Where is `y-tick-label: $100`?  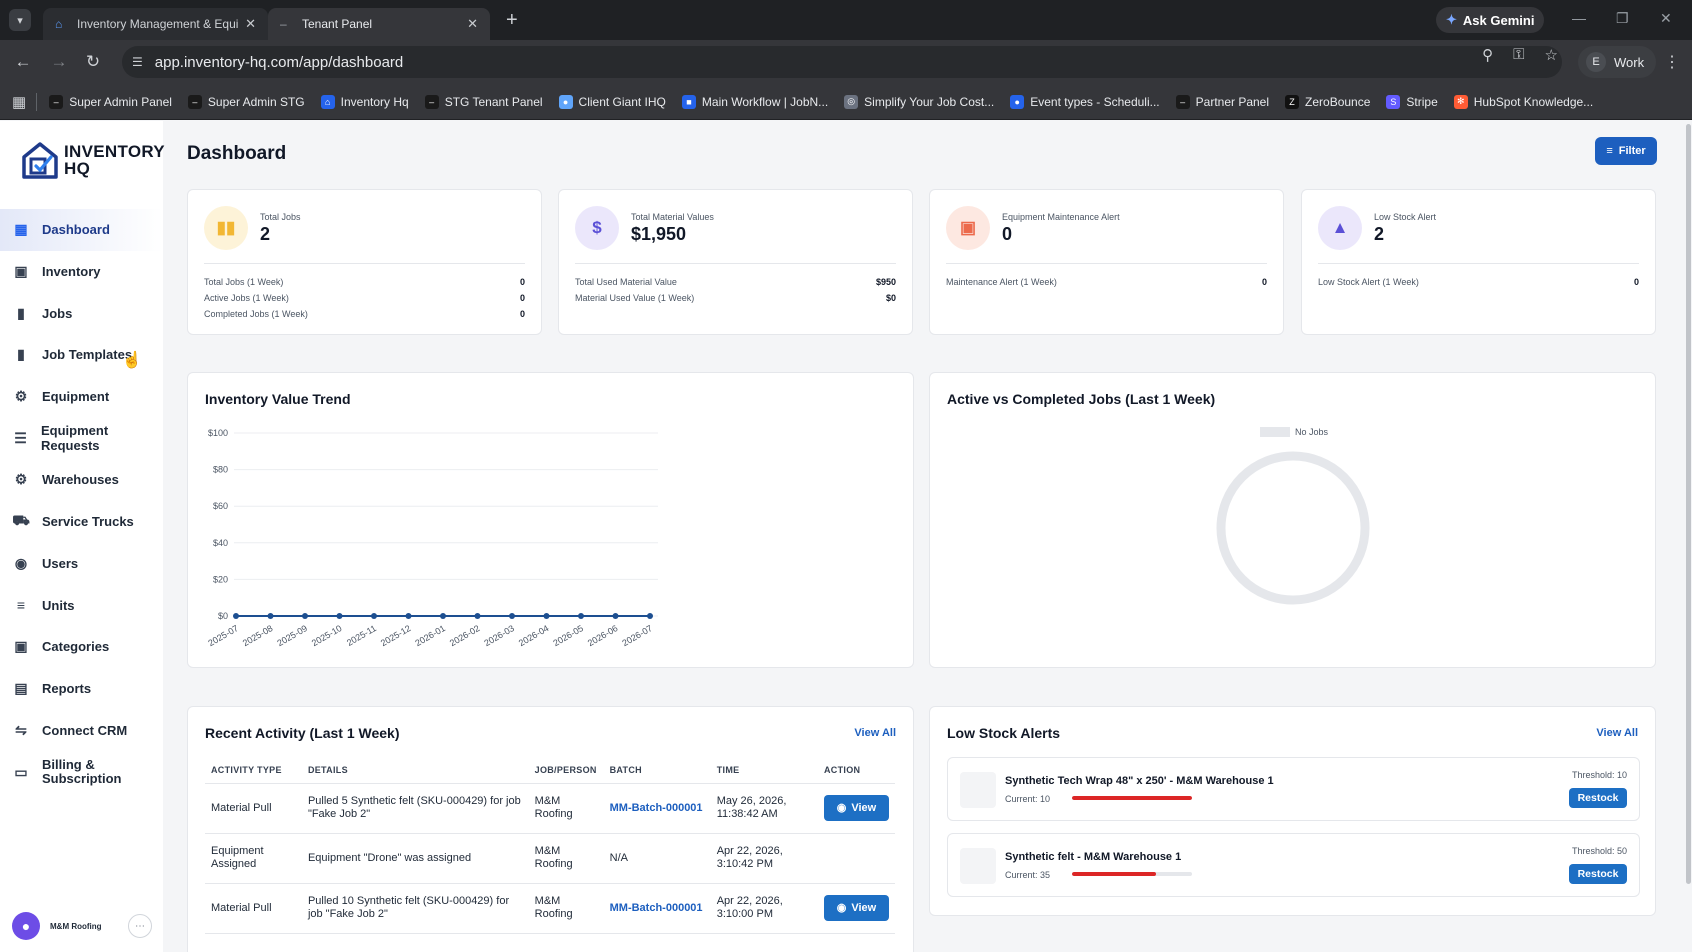 y-tick-label: $100 is located at coordinates (218, 433).